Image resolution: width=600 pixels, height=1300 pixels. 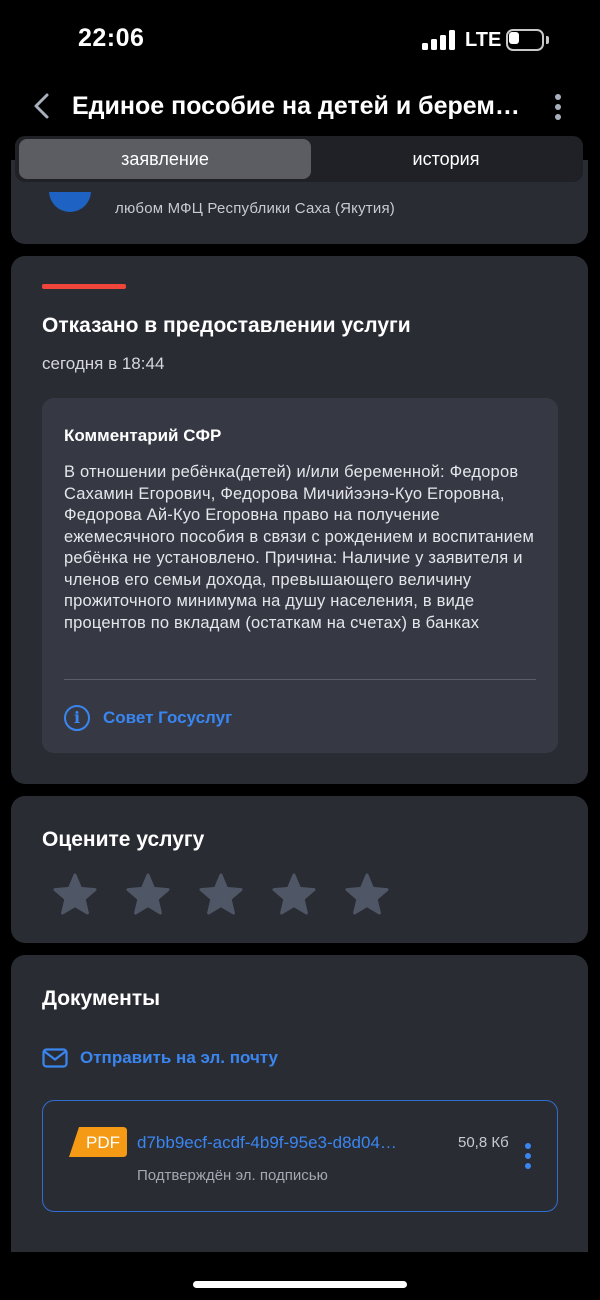 What do you see at coordinates (55, 1058) in the screenshot?
I see `mail-icon` at bounding box center [55, 1058].